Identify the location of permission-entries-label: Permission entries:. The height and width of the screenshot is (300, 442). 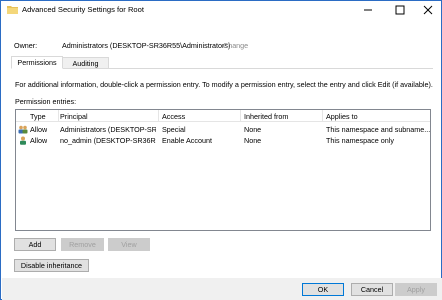
(46, 101).